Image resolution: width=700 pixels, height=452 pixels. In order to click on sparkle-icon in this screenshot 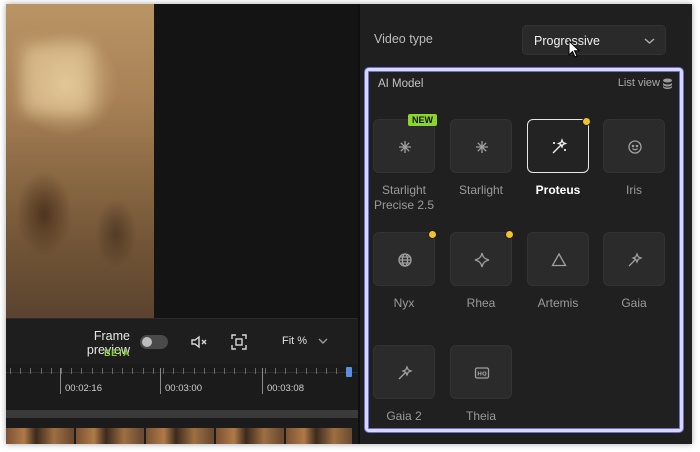, I will do `click(482, 260)`.